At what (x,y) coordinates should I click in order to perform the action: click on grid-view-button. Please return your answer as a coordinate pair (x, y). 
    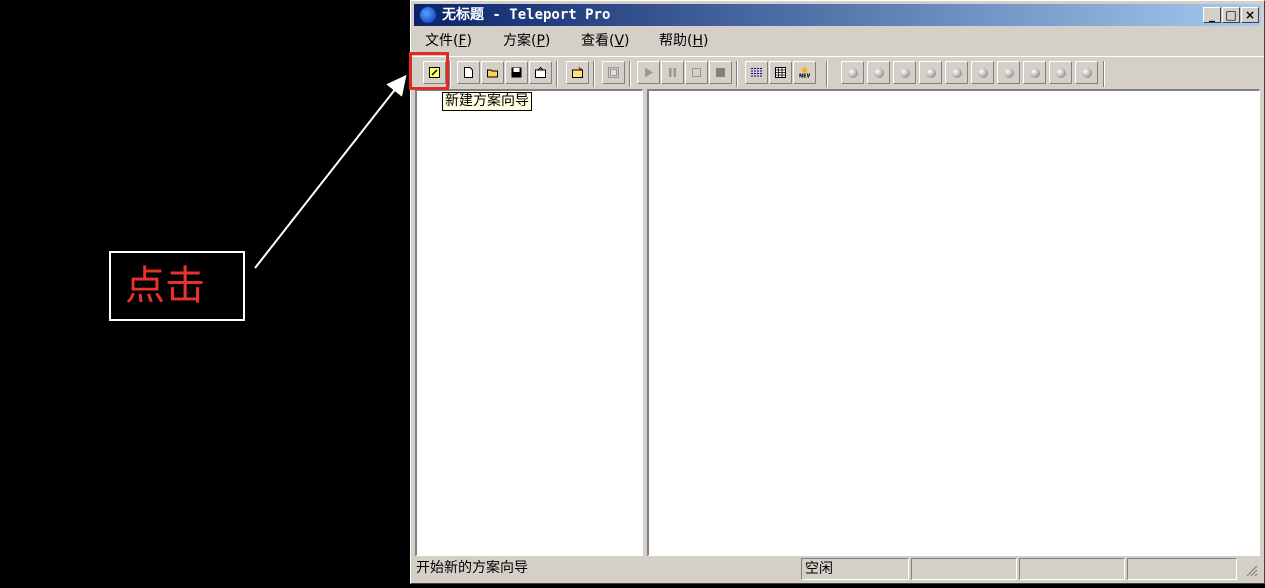
    Looking at the image, I should click on (780, 72).